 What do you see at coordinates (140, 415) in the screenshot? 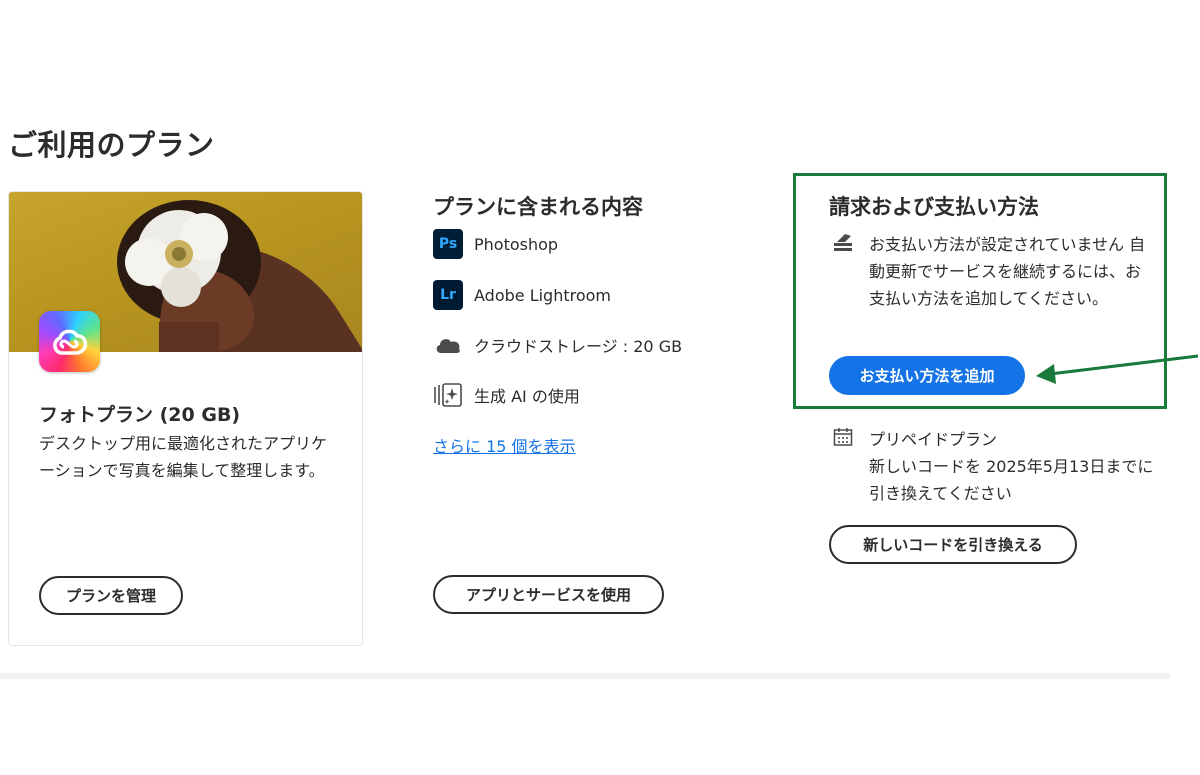
I see `plan-name: フォトプラン (20 GB)` at bounding box center [140, 415].